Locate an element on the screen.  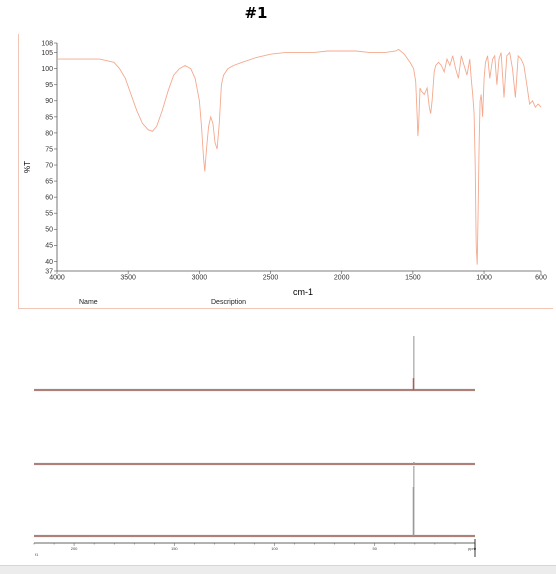
nmr-x-tick-label: 100 is located at coordinates (274, 548).